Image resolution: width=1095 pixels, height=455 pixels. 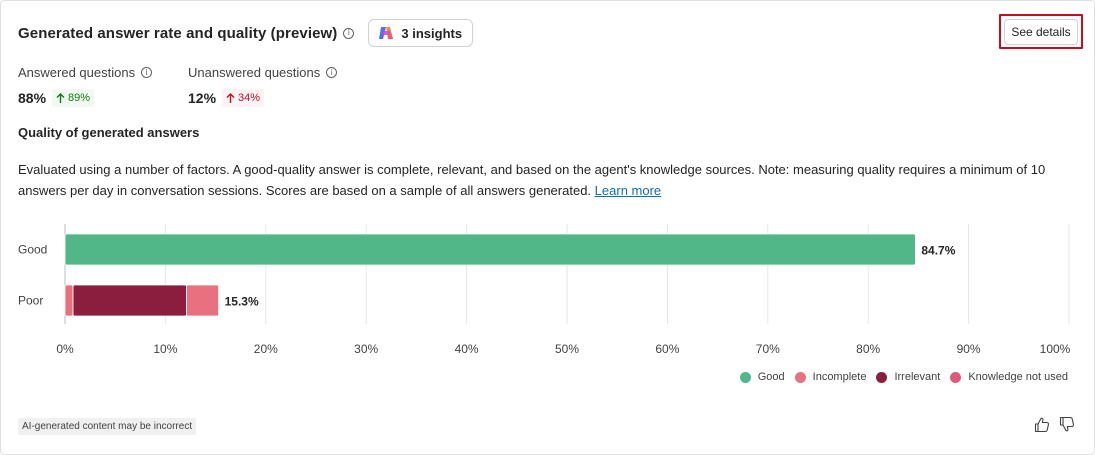 I want to click on see-details-button: See details, so click(x=1041, y=32).